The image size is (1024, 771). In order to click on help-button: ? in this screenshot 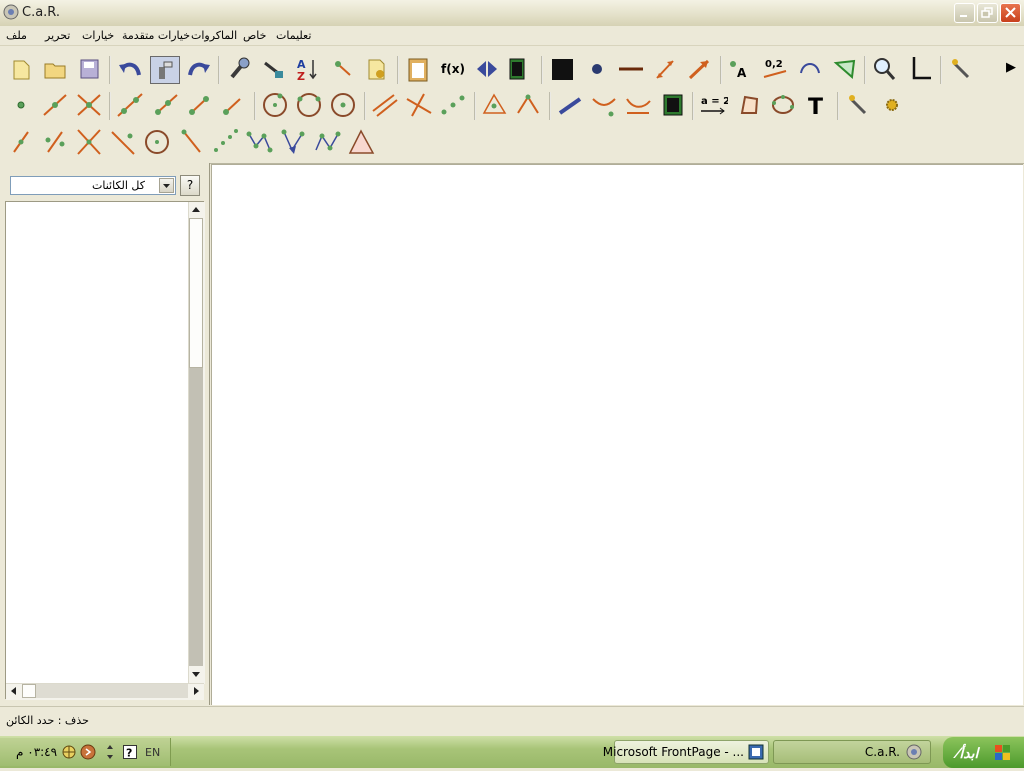, I will do `click(190, 185)`.